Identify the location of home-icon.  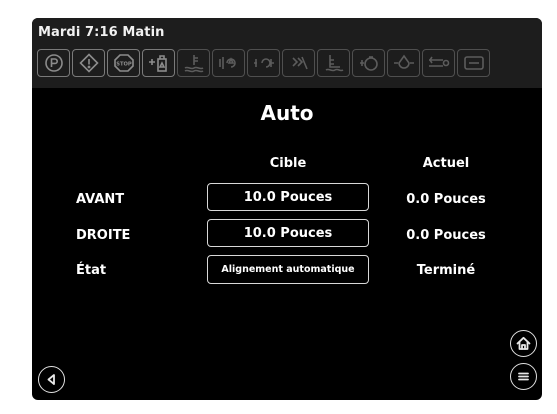
(523, 343).